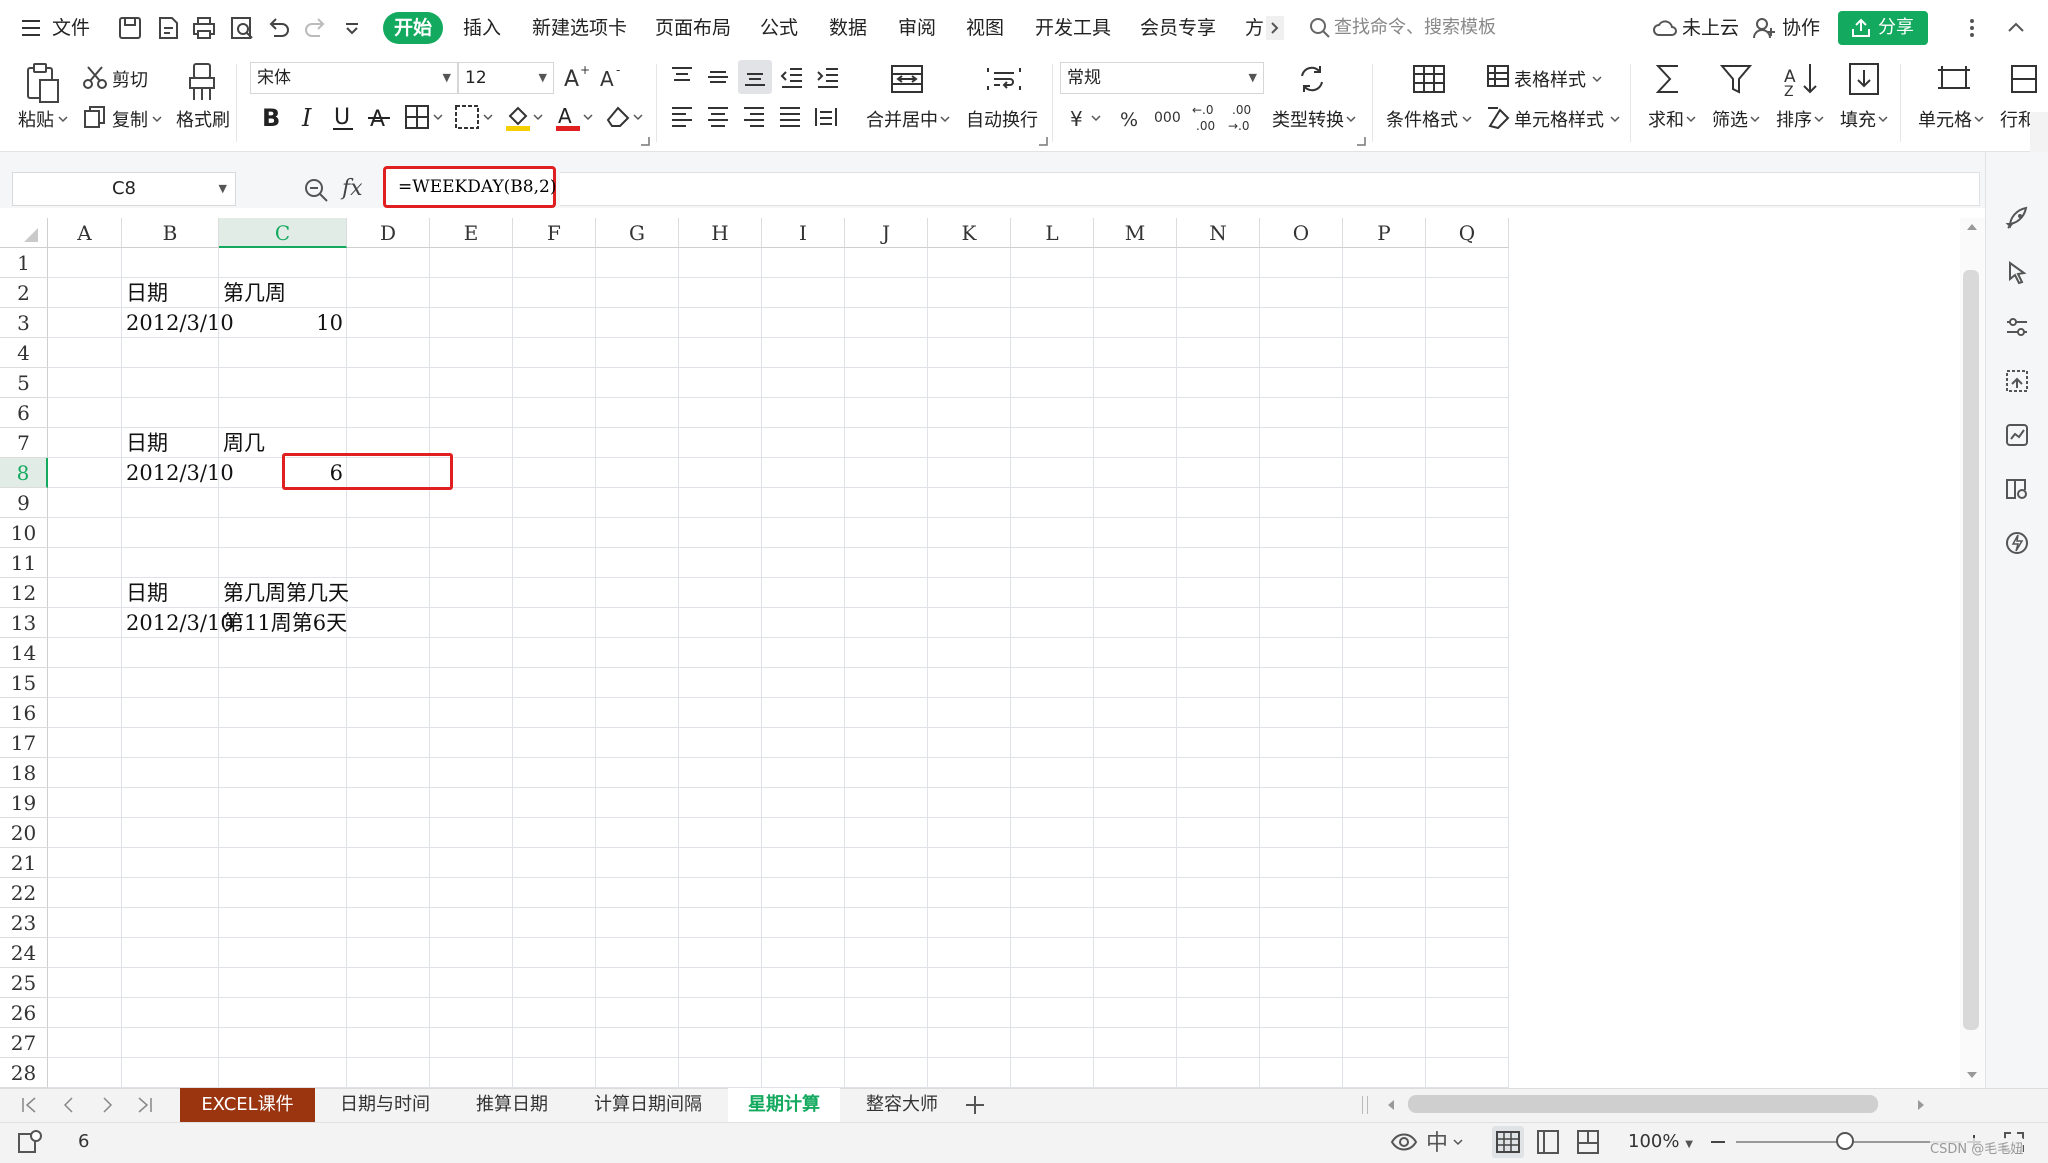  I want to click on rocket-icon, so click(2017, 219).